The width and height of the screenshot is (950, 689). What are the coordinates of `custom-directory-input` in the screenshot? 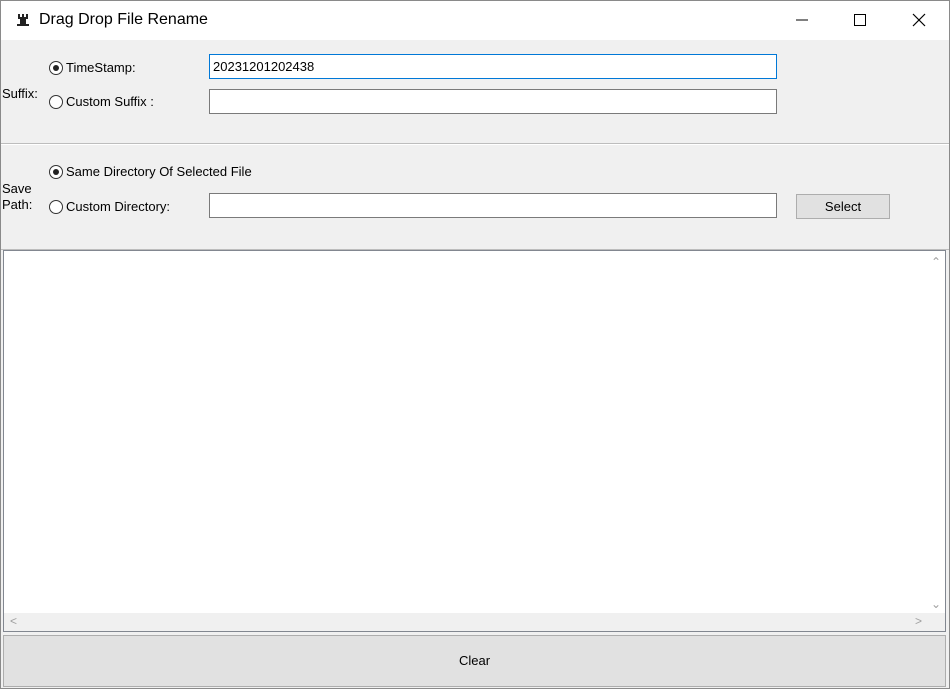 It's located at (493, 205).